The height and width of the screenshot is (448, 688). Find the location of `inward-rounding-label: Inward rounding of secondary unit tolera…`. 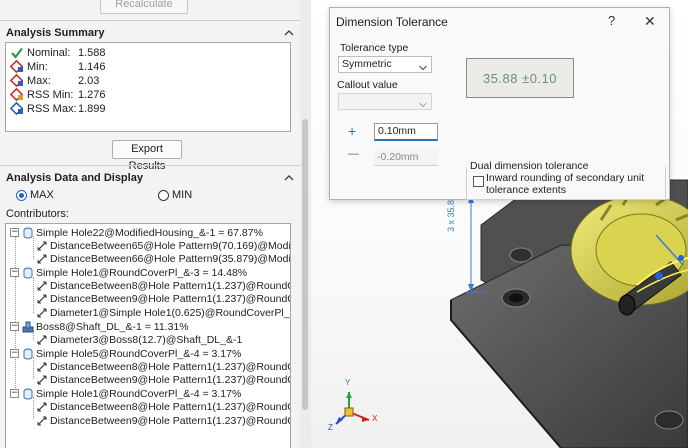

inward-rounding-label: Inward rounding of secondary unit tolera… is located at coordinates (571, 184).